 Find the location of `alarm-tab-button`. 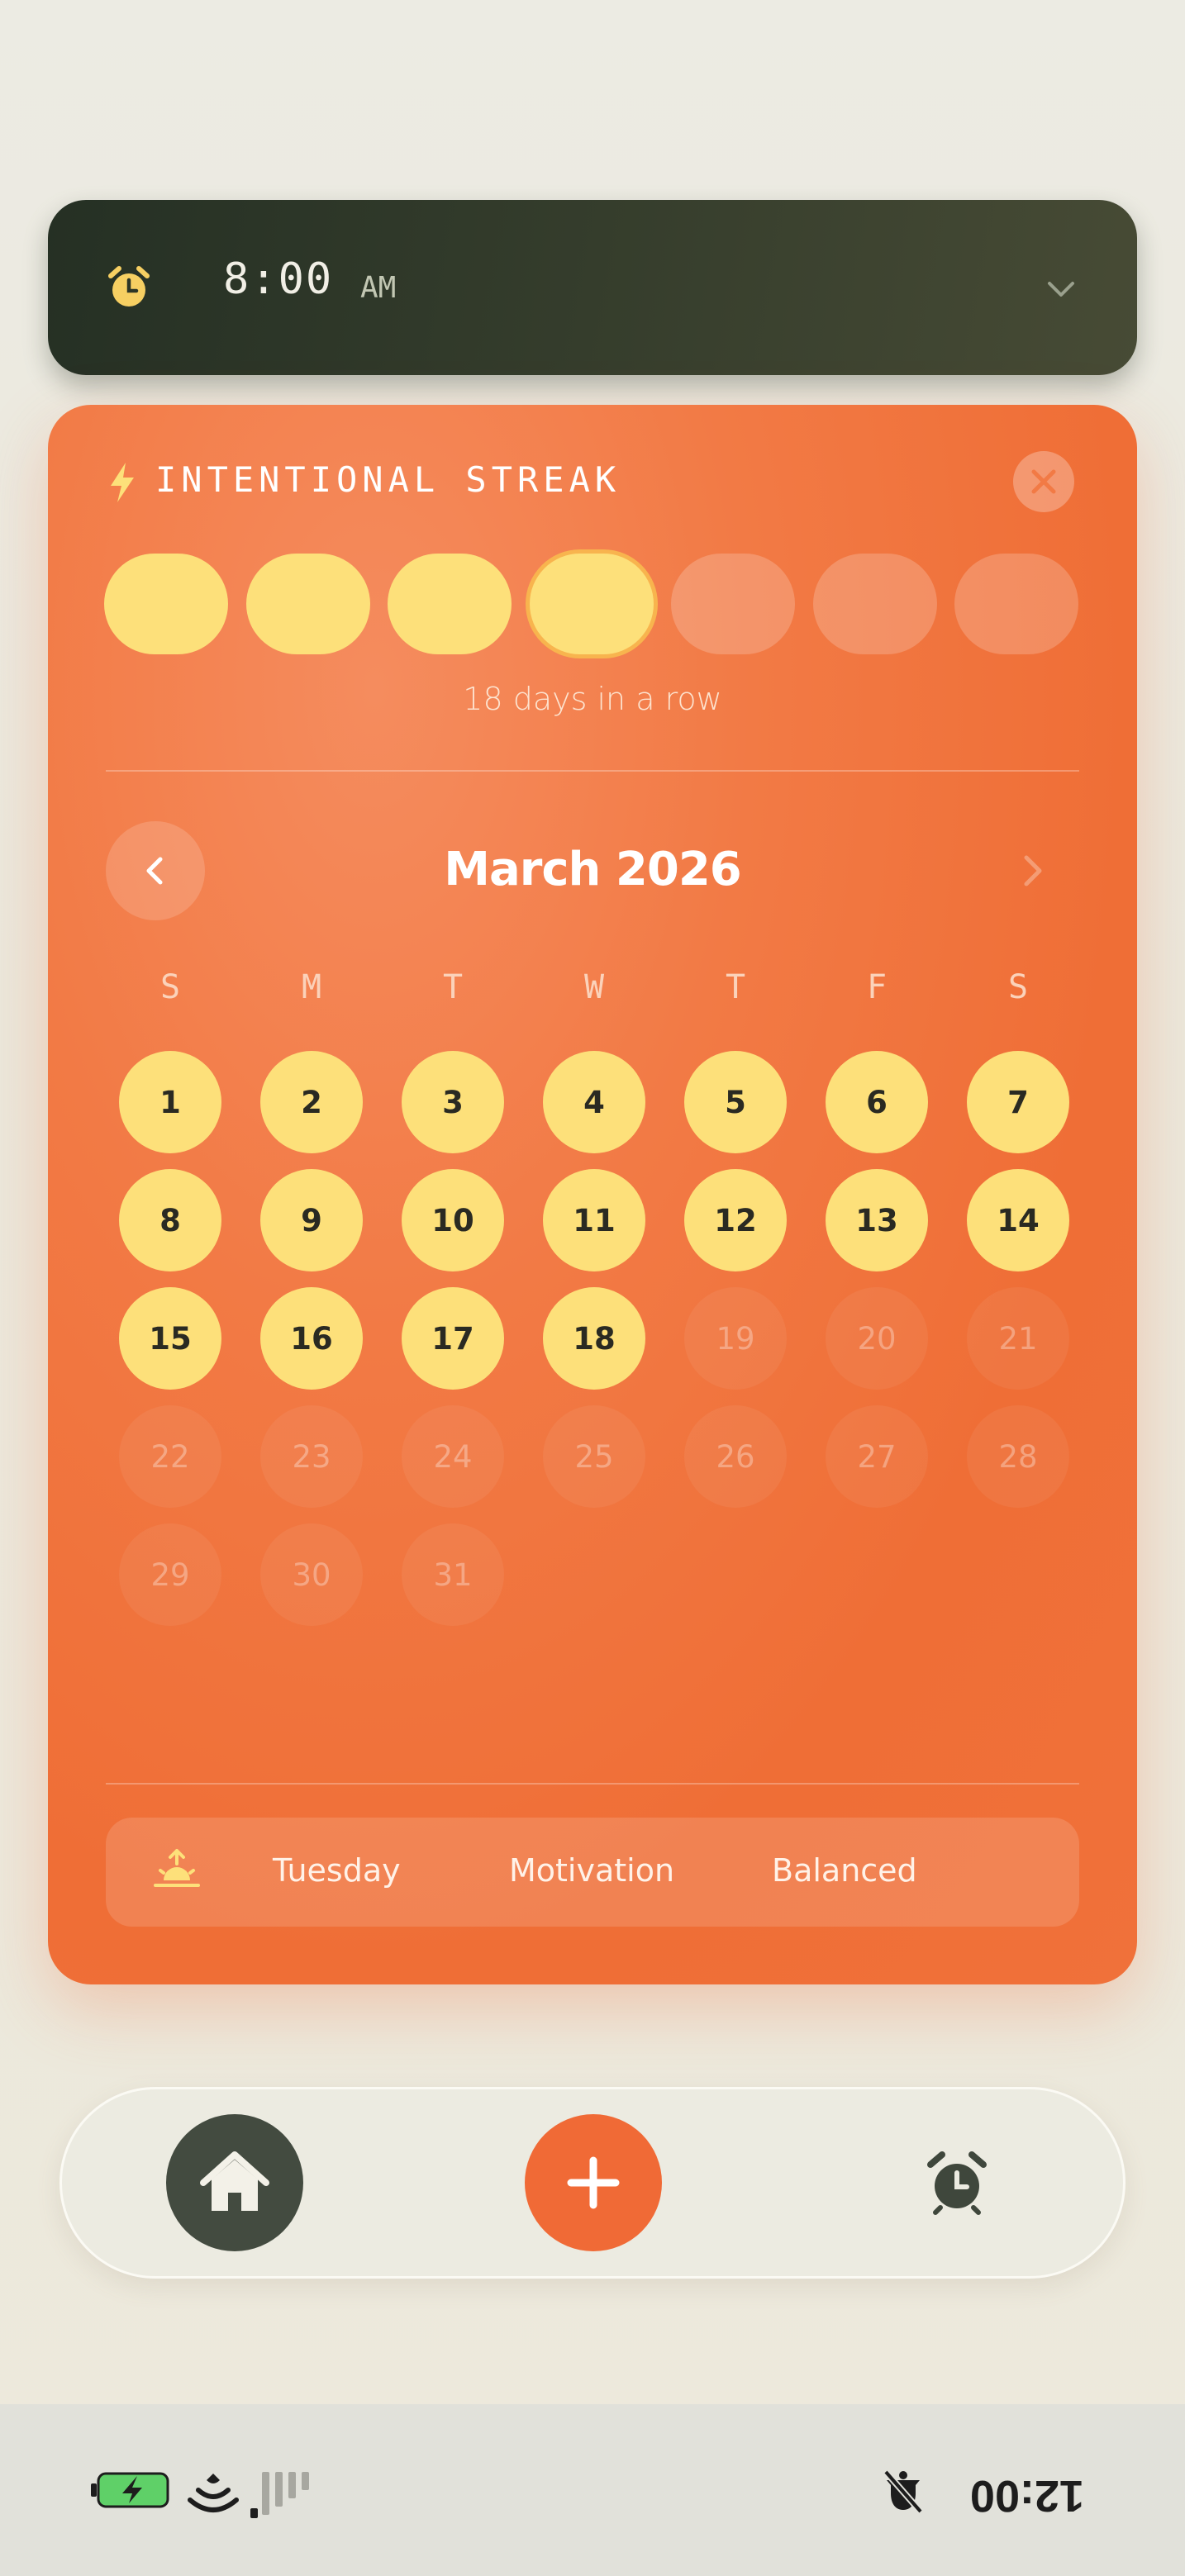

alarm-tab-button is located at coordinates (956, 2182).